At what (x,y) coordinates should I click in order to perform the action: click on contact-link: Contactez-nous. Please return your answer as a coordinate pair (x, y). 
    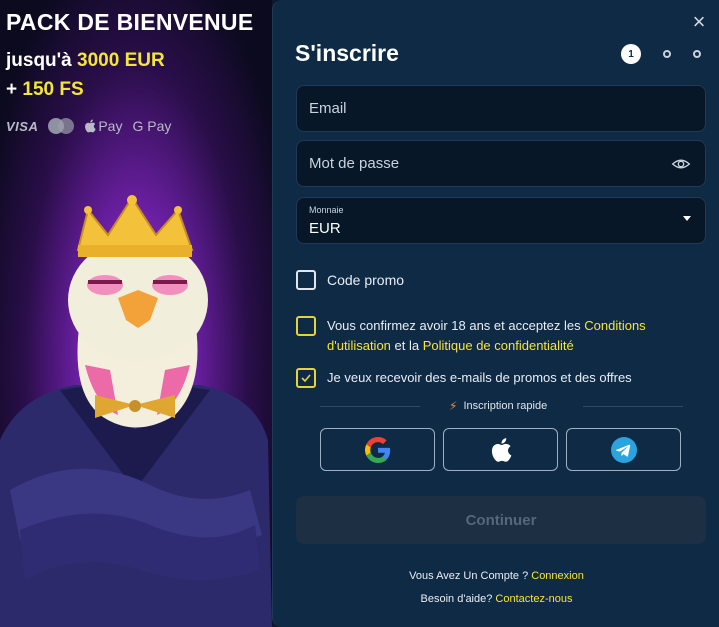
    Looking at the image, I should click on (533, 599).